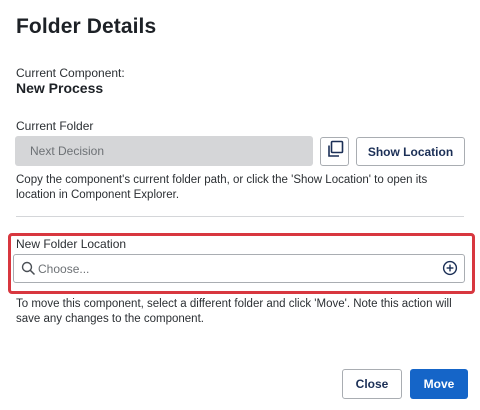 The width and height of the screenshot is (480, 410). I want to click on divider, so click(240, 216).